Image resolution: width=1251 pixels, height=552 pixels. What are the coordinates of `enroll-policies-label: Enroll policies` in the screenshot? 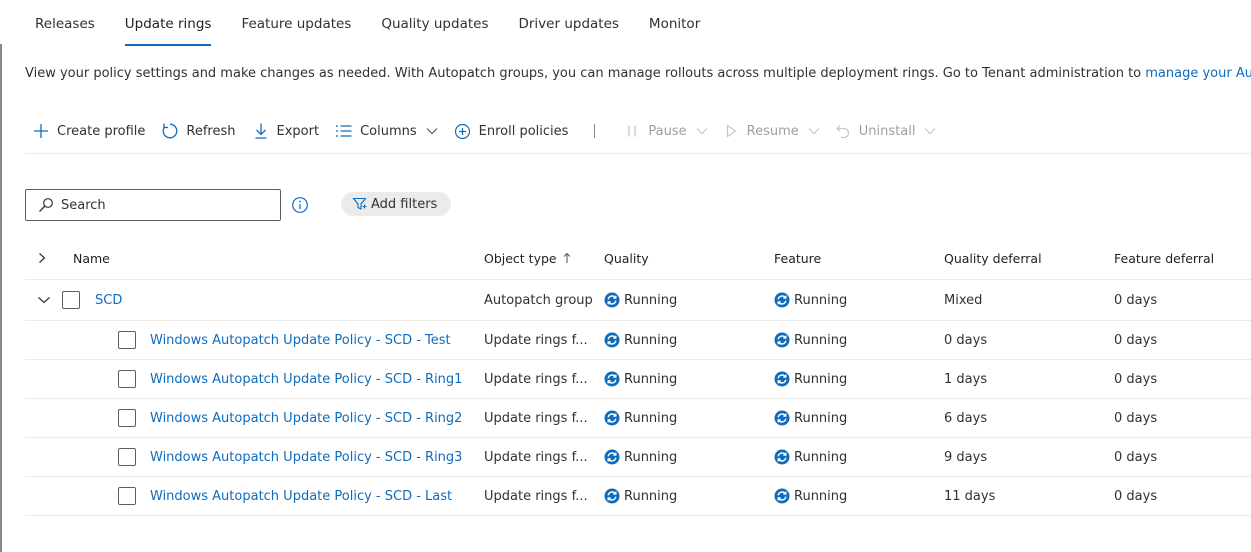 It's located at (523, 131).